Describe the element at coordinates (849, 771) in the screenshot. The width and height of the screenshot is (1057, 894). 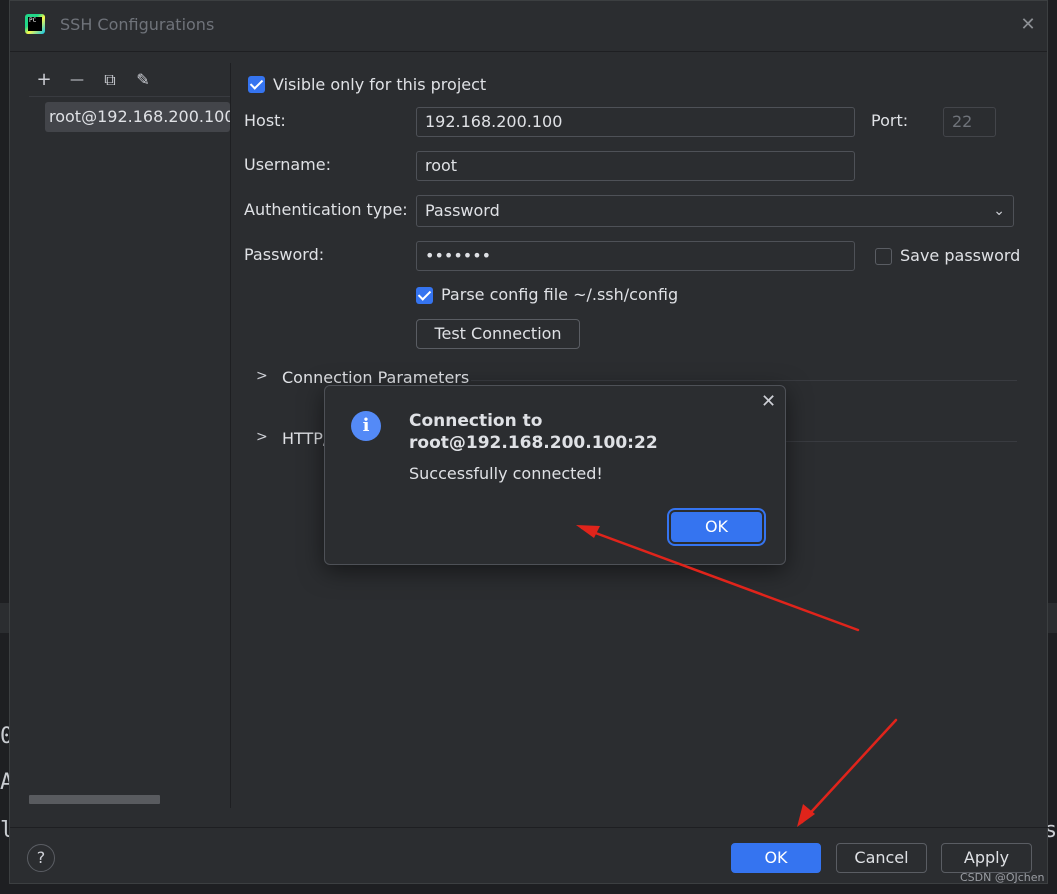
I see `annotation-arrow-ok` at that location.